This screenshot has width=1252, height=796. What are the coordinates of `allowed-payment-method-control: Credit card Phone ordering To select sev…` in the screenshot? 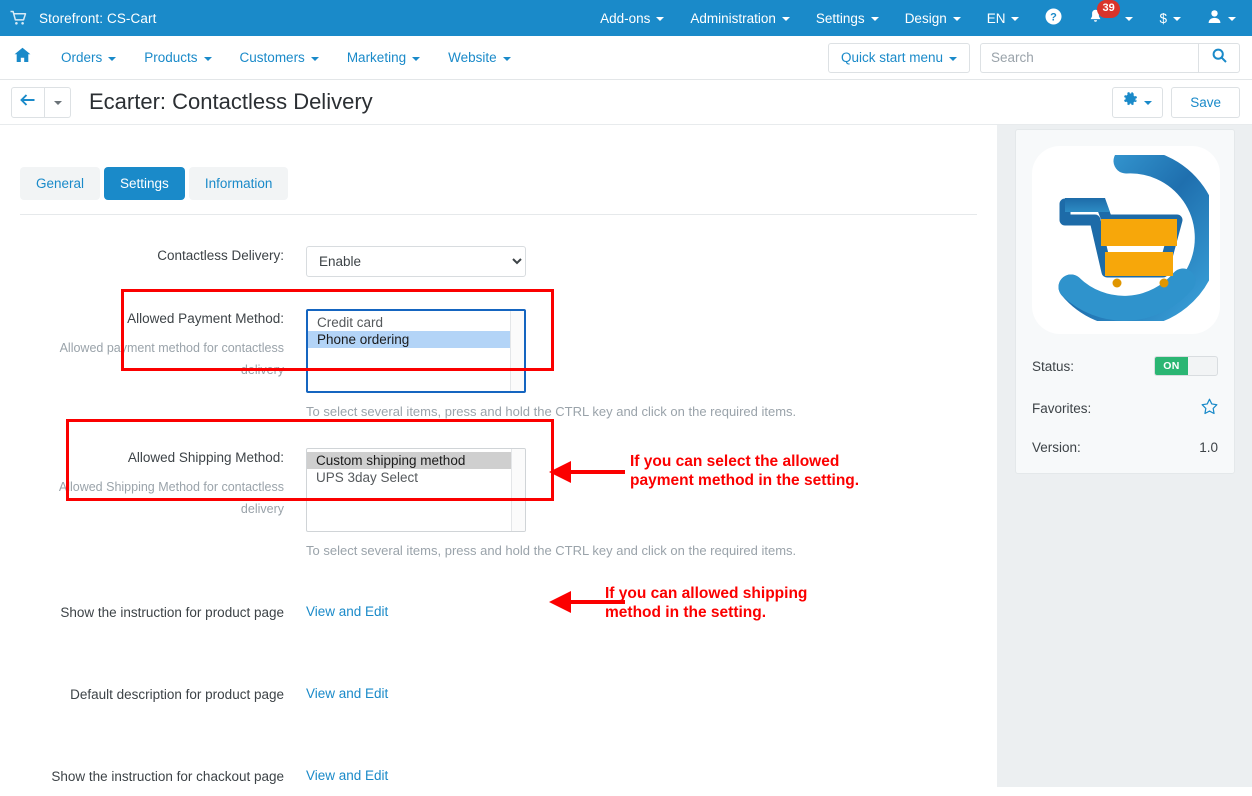 It's located at (641, 364).